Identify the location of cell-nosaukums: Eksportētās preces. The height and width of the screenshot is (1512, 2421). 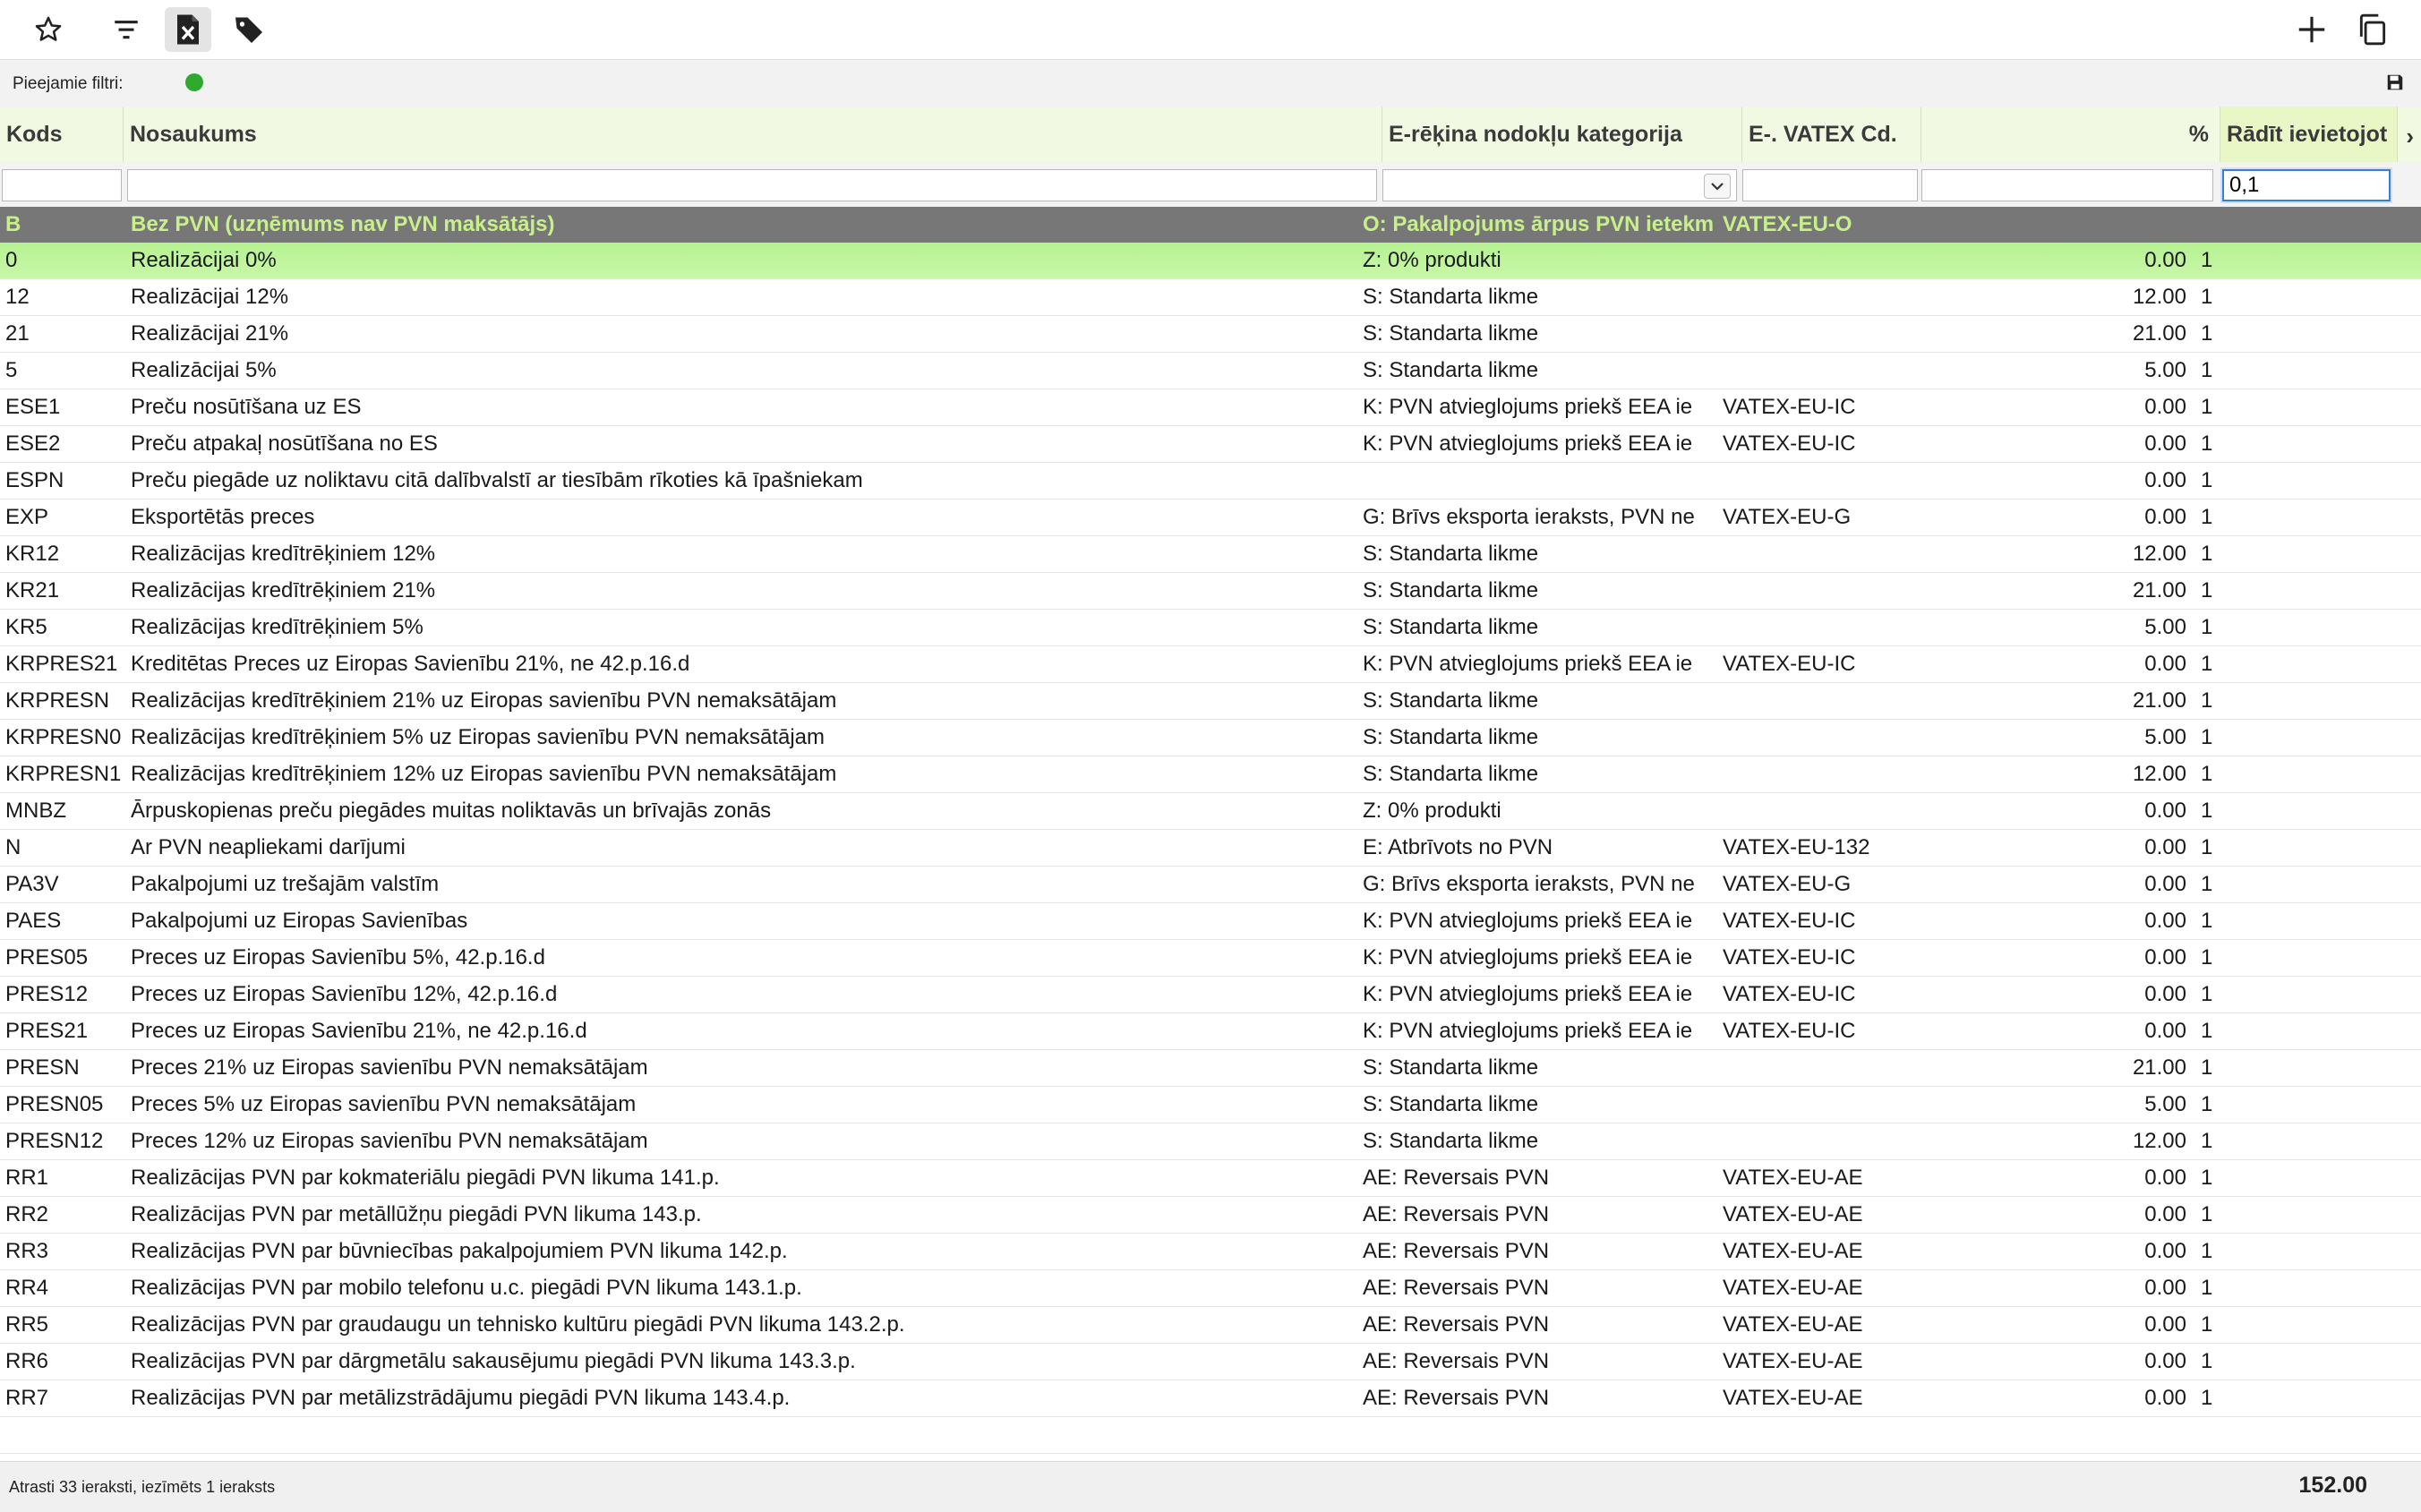
(223, 517).